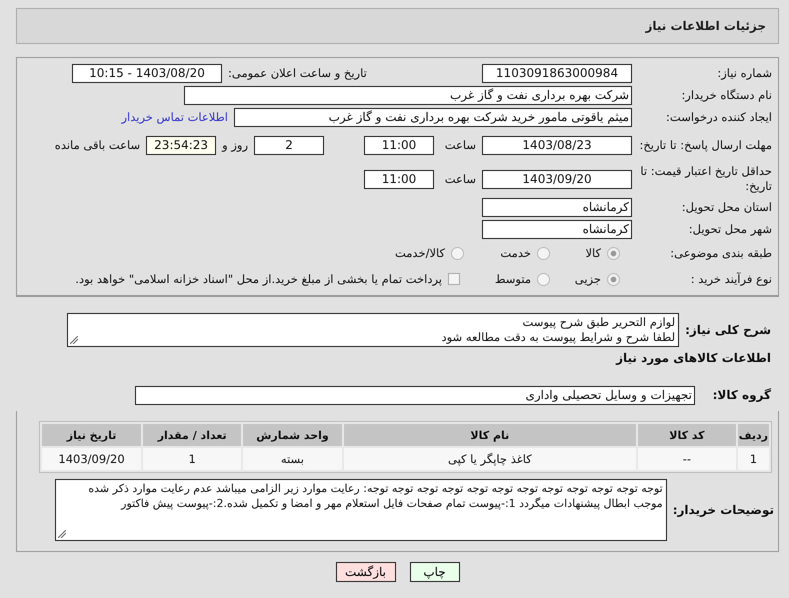  Describe the element at coordinates (298, 73) in the screenshot. I see `field-label: تاریخ و ساعت اعلان عمومی:` at that location.